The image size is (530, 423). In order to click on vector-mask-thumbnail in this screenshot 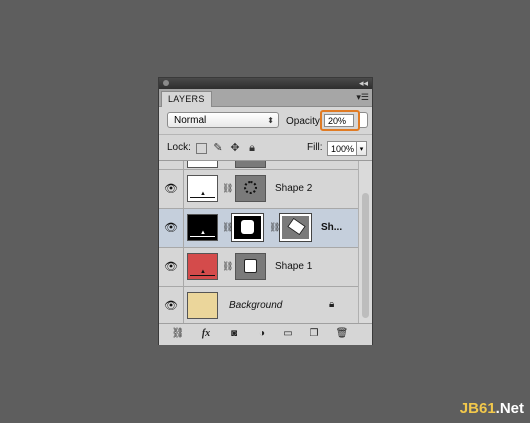, I will do `click(295, 227)`.